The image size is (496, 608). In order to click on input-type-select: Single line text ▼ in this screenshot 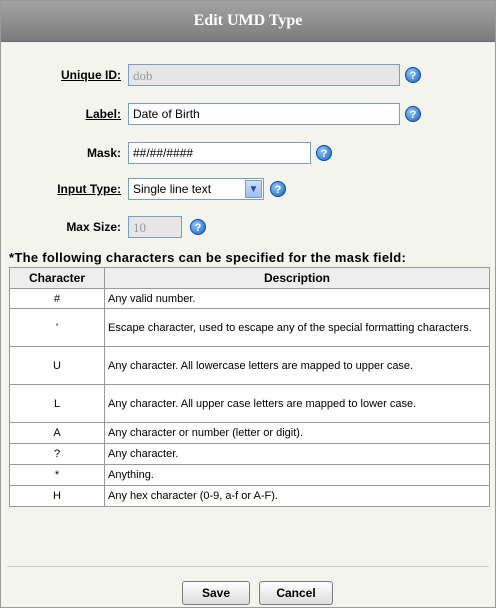, I will do `click(196, 189)`.